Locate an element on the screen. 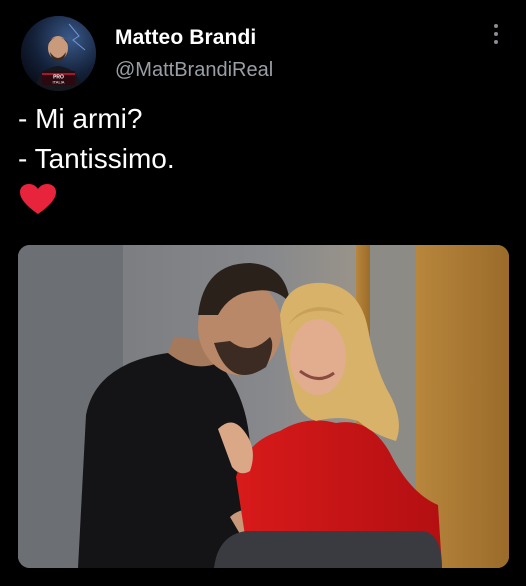 This screenshot has height=586, width=526. author-handle: @MattBrandiReal is located at coordinates (194, 70).